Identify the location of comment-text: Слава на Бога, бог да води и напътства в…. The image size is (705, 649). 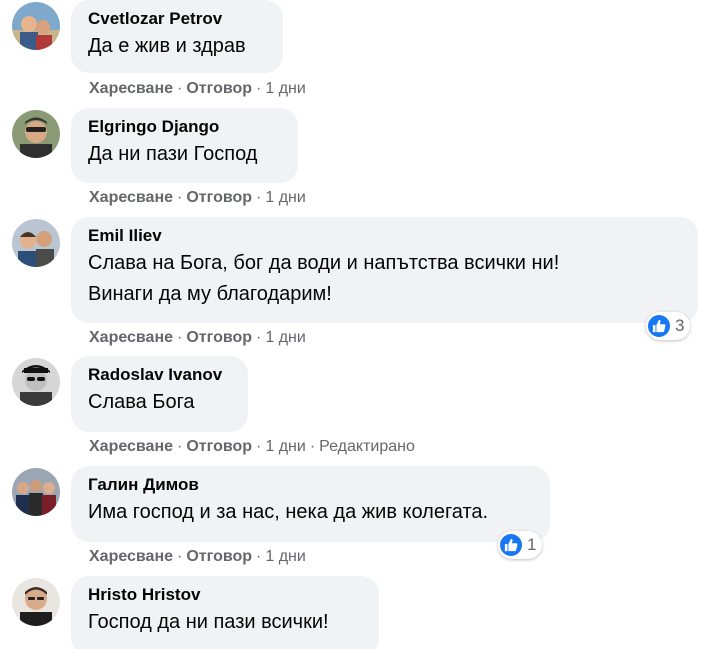
(324, 263).